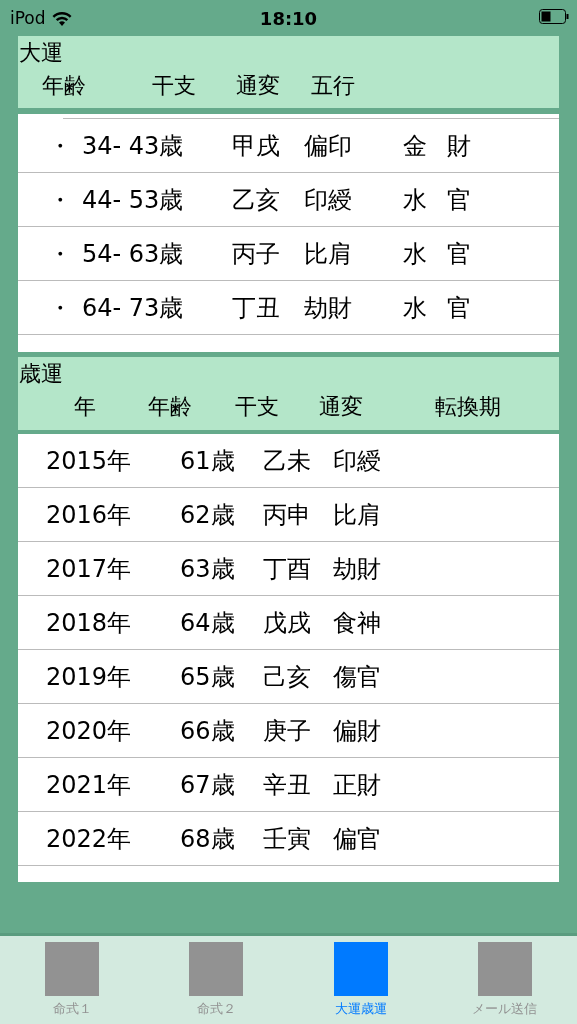  Describe the element at coordinates (89, 515) in the screenshot. I see `year-text: 2016年` at that location.